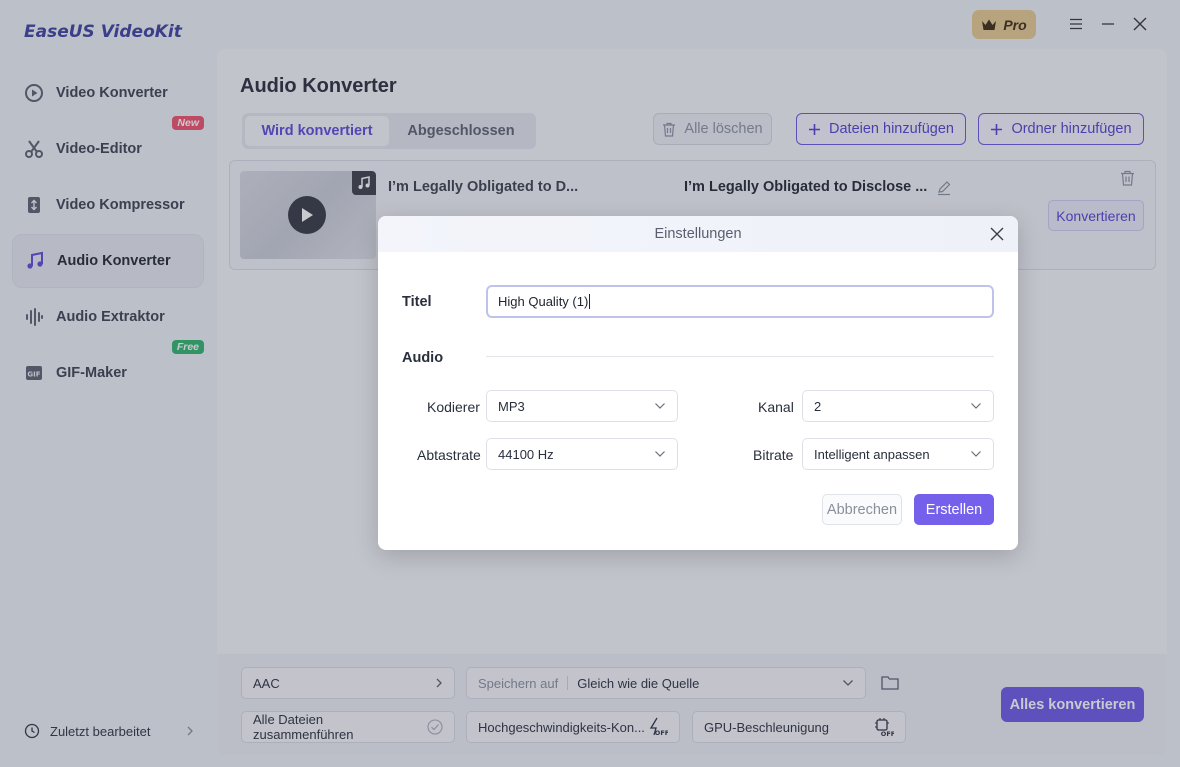  I want to click on samplerate-value: 44100 Hz, so click(526, 454).